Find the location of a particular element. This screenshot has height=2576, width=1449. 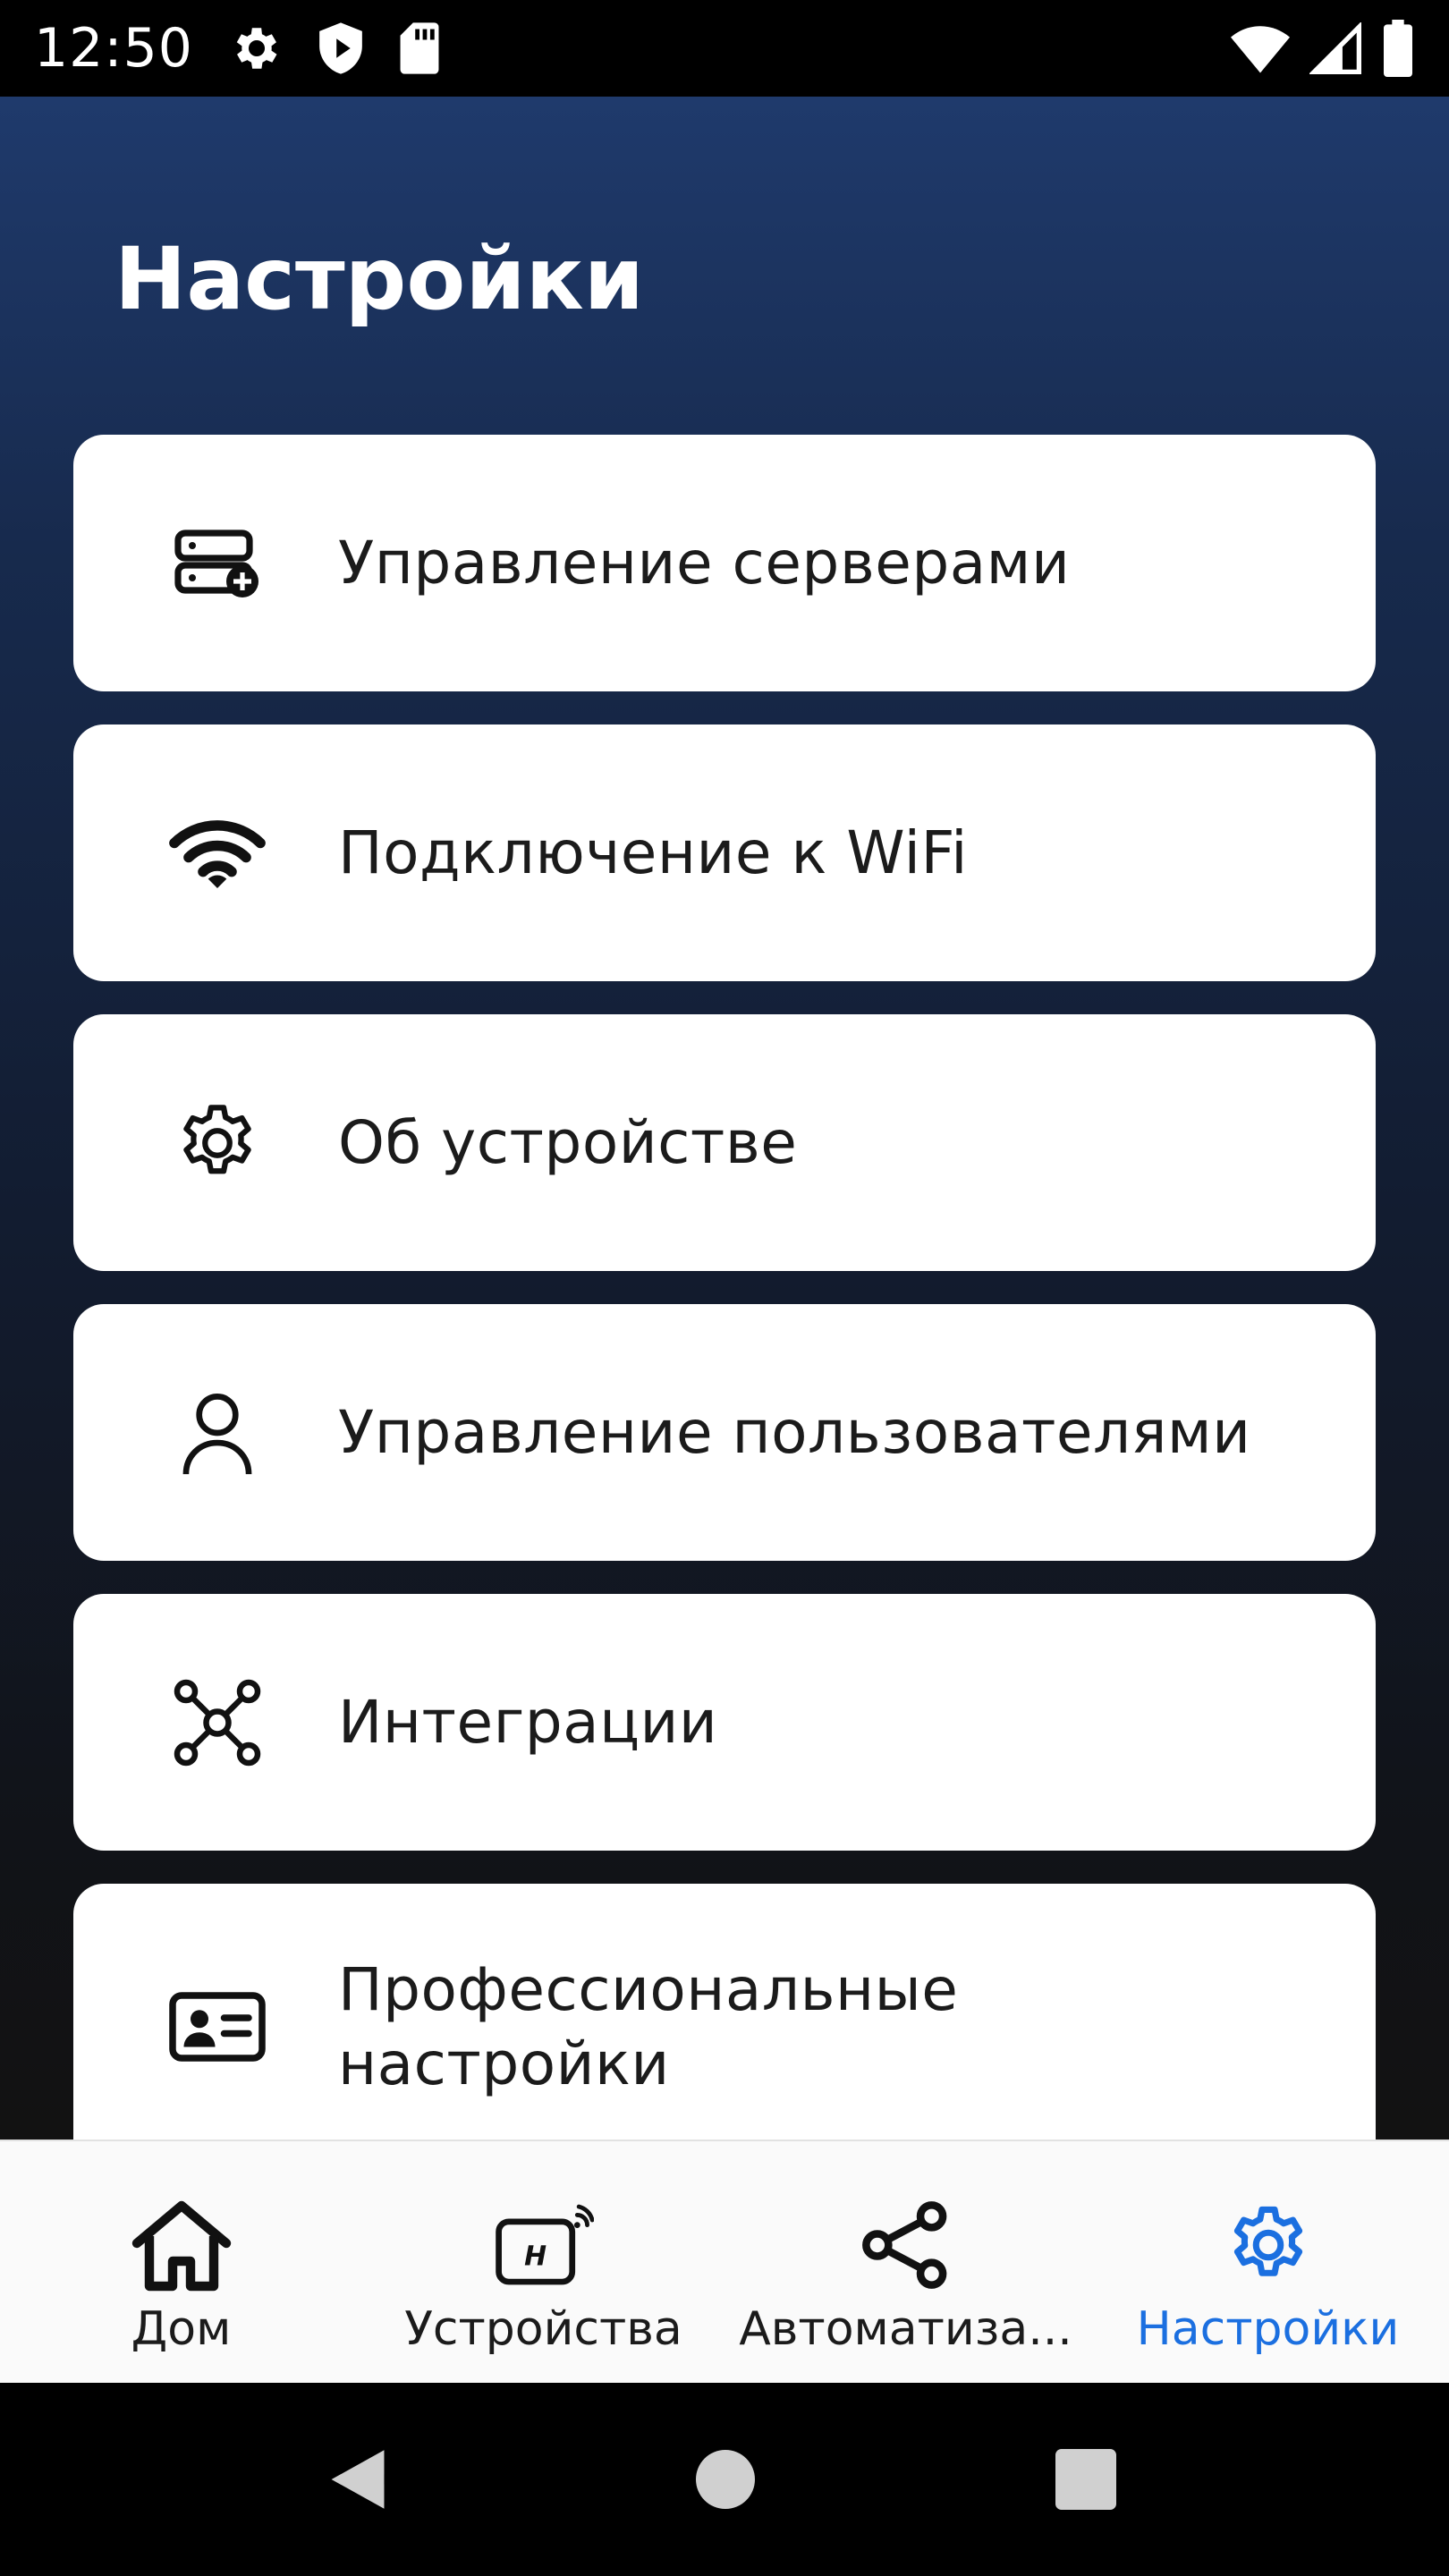

battery-icon is located at coordinates (1398, 48).